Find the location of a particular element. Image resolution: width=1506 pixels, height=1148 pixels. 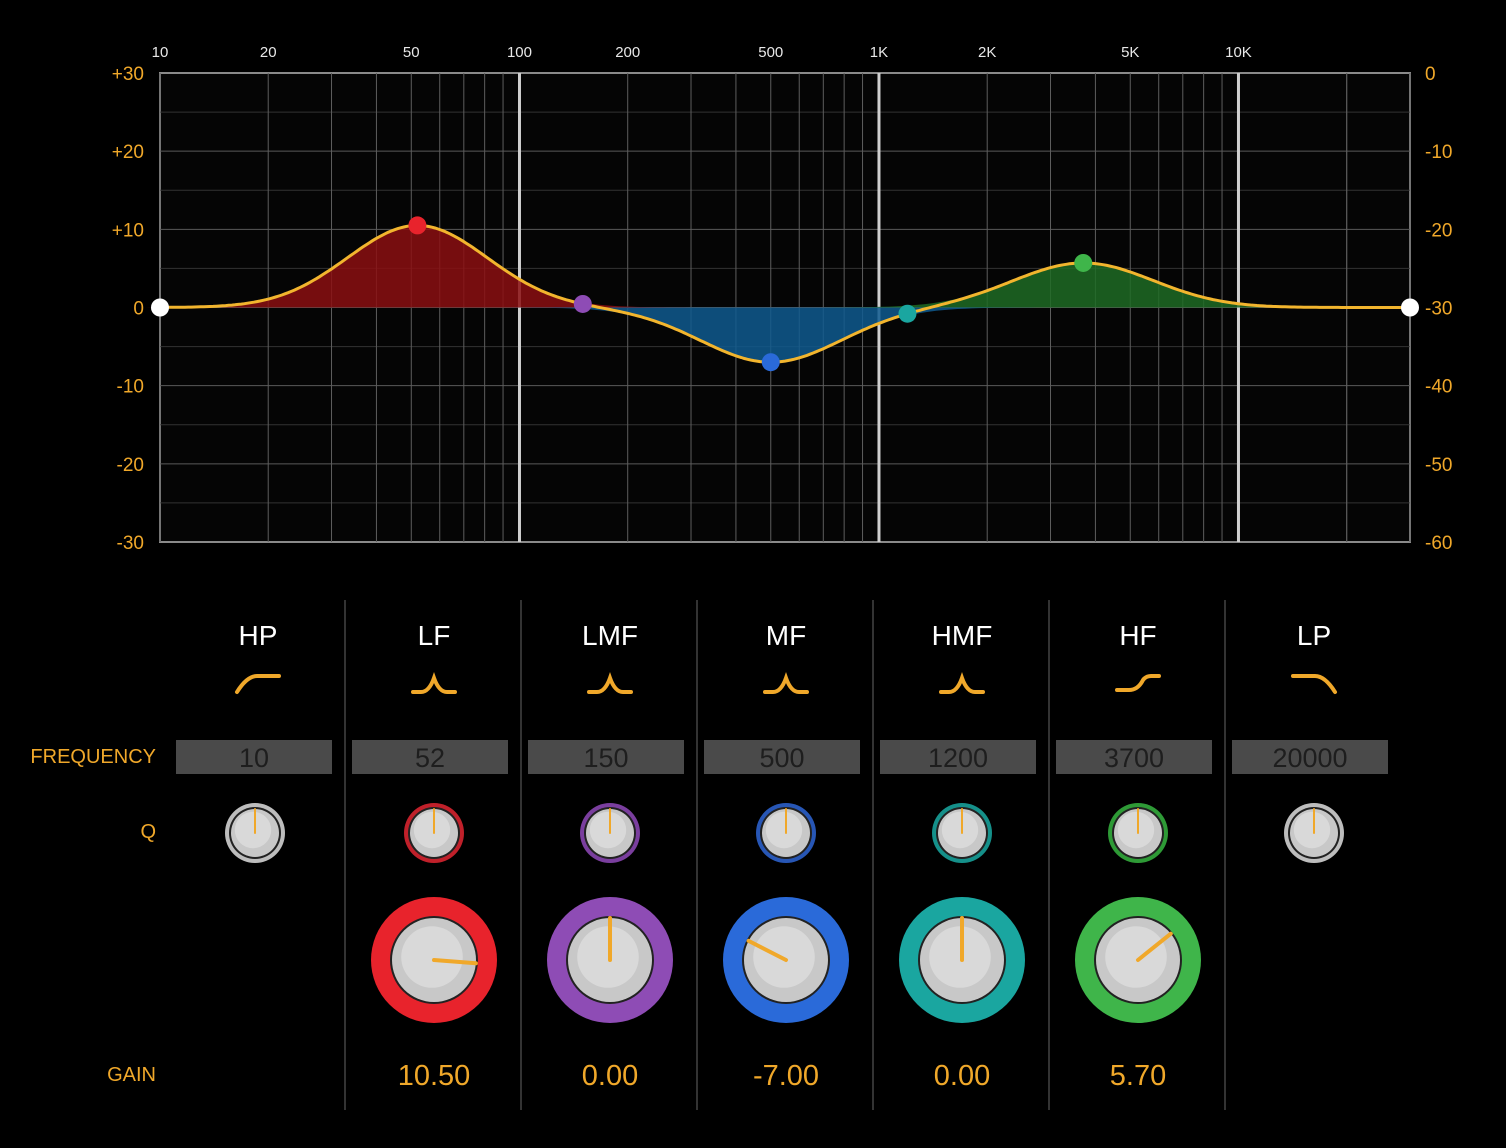

frequency-tick-label: 500 is located at coordinates (770, 52).